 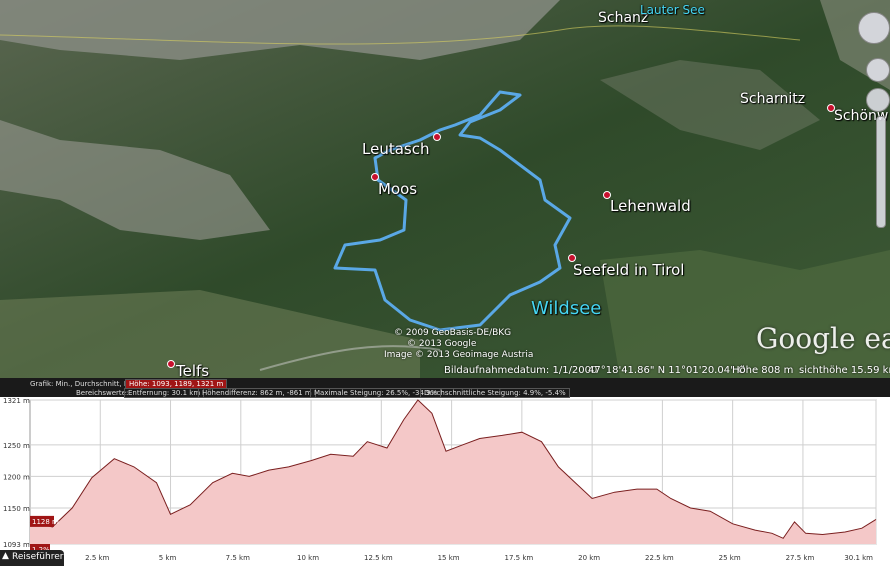 What do you see at coordinates (38, 557) in the screenshot?
I see `reisefuehrer-label: Reiseführer` at bounding box center [38, 557].